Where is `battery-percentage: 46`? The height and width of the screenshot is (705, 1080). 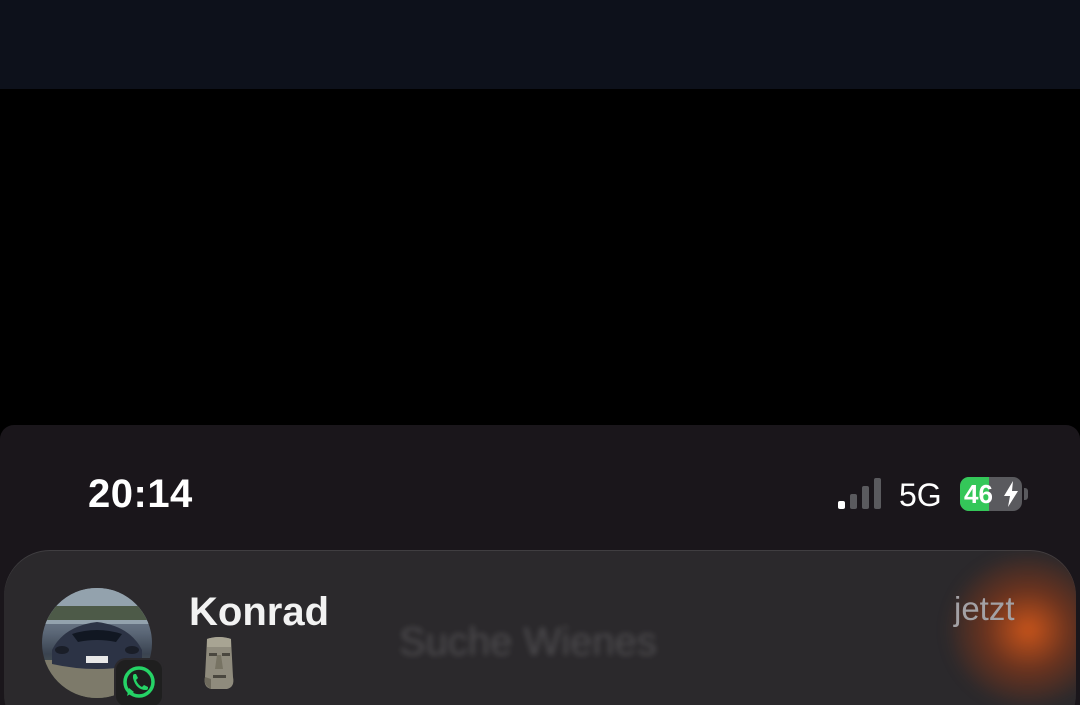
battery-percentage: 46 is located at coordinates (978, 494).